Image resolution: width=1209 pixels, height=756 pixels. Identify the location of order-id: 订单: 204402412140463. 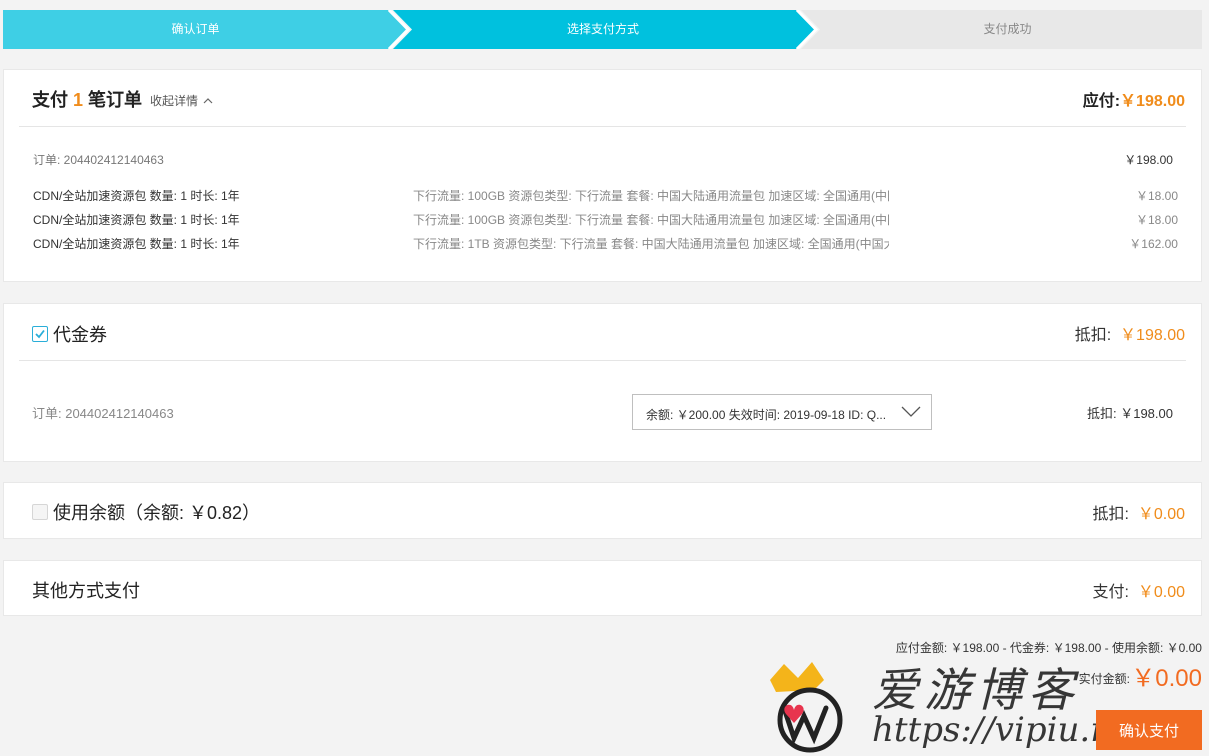
(98, 160).